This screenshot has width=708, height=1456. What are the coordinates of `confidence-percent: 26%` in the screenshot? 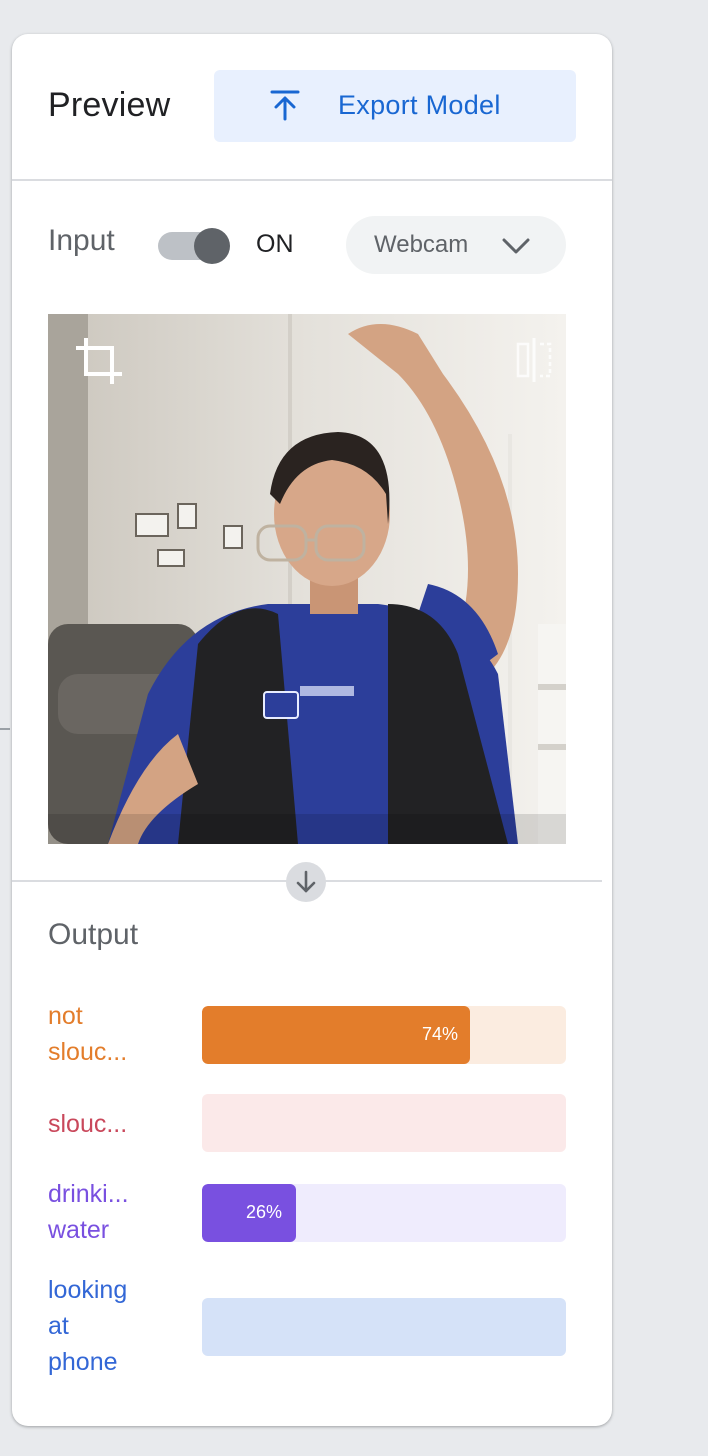 It's located at (264, 1212).